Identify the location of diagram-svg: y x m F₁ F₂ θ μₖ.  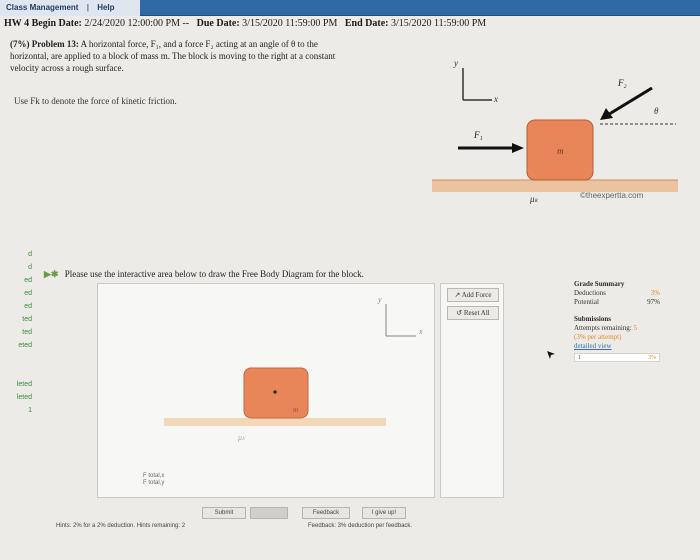
(555, 131).